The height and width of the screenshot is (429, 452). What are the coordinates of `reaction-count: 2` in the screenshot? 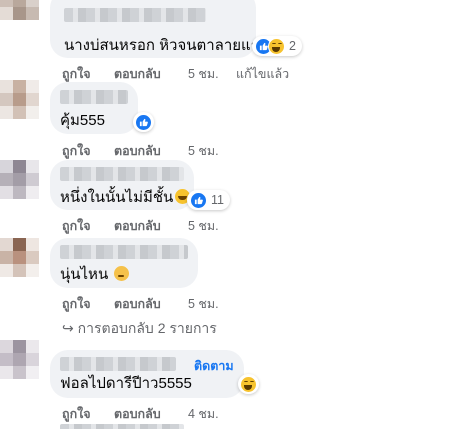 It's located at (292, 46).